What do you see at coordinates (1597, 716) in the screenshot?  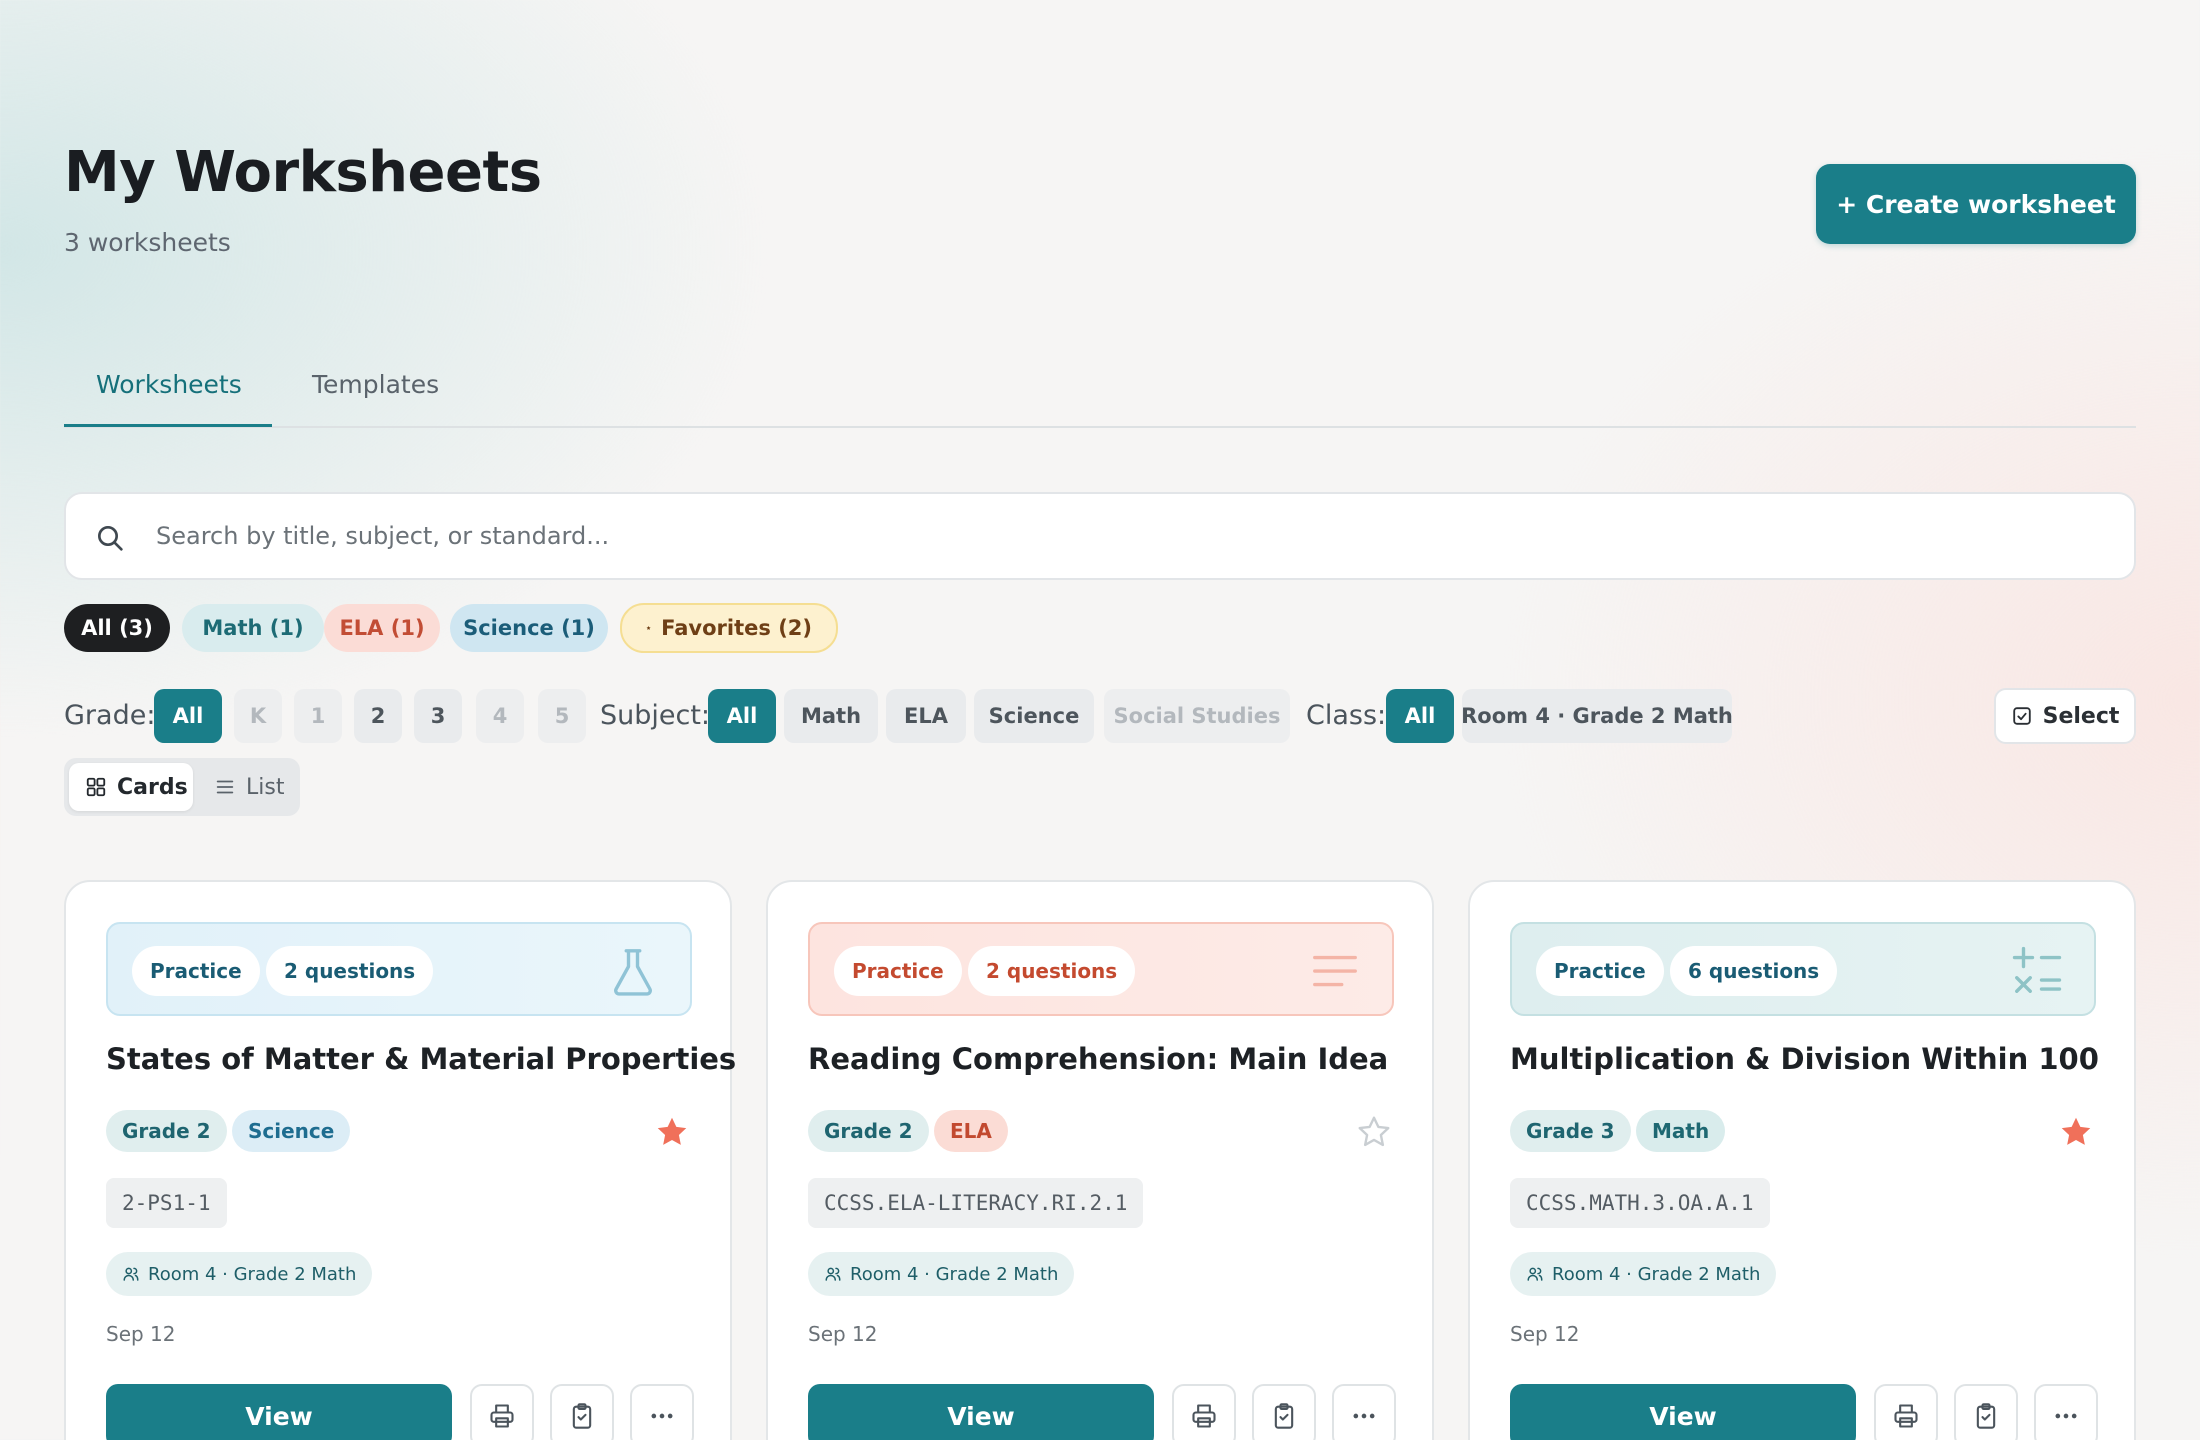 I see `class-option-room4: Room 4 · Grade 2 Math` at bounding box center [1597, 716].